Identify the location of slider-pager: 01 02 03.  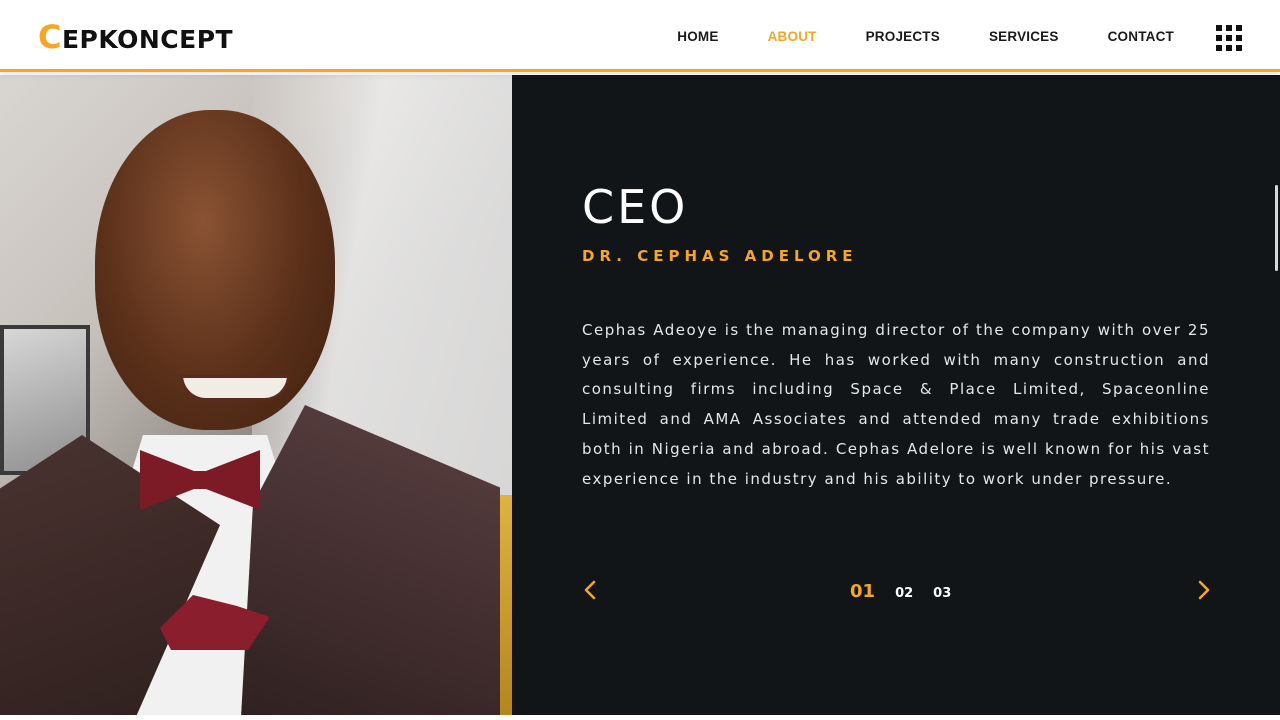
(897, 590).